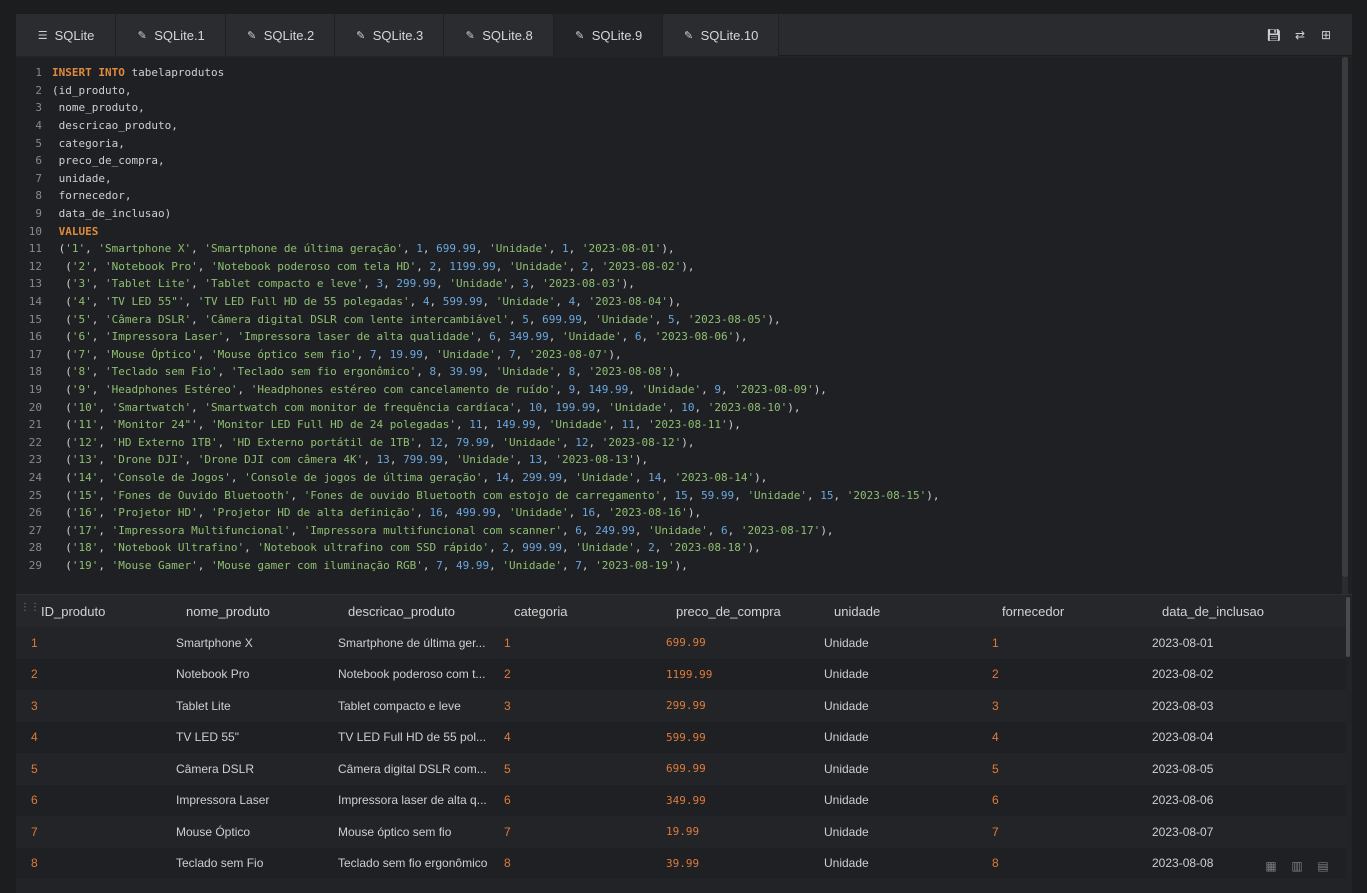 The image size is (1367, 893). Describe the element at coordinates (171, 35) in the screenshot. I see `tab-sqlite-1: ✎ SQLite.1` at that location.